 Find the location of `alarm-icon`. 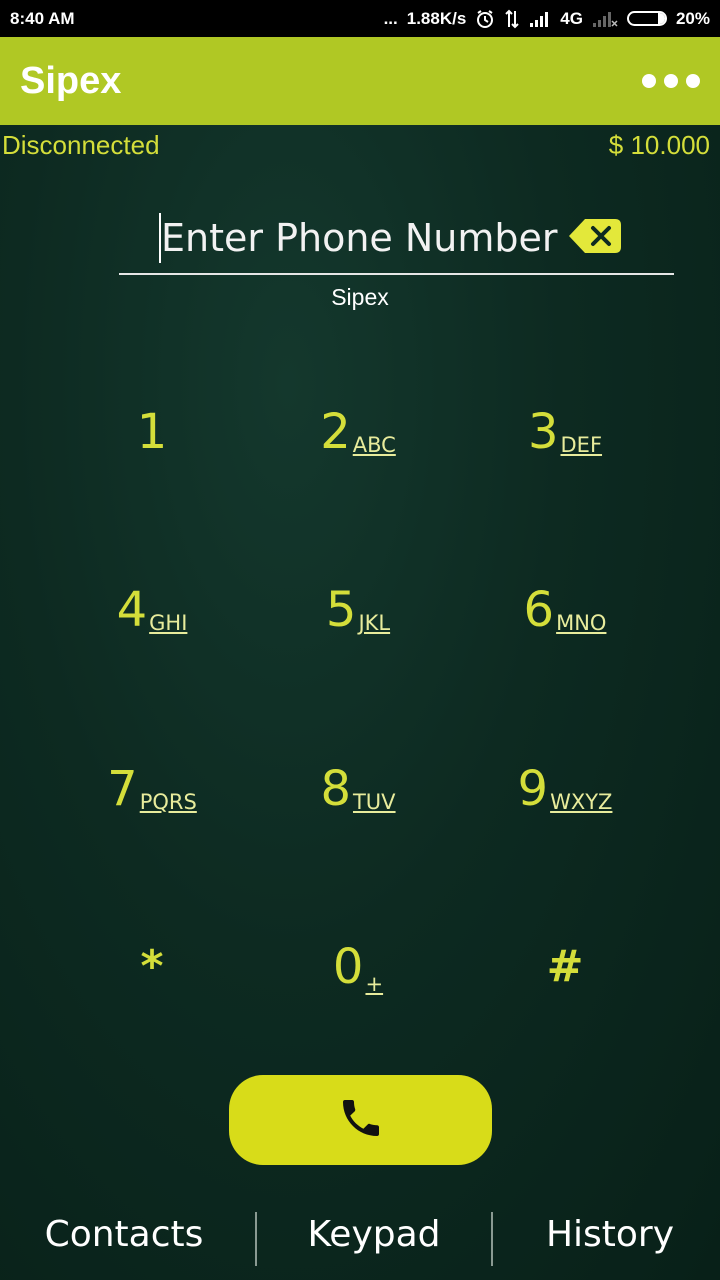

alarm-icon is located at coordinates (485, 19).